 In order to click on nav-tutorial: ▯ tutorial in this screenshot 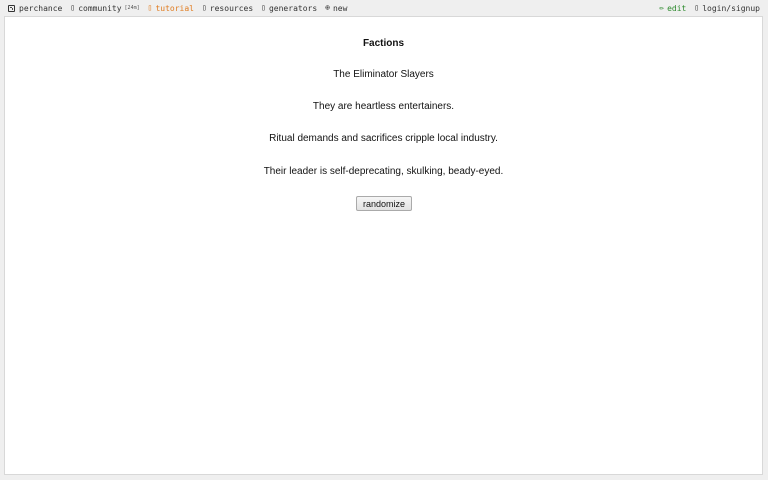, I will do `click(171, 8)`.